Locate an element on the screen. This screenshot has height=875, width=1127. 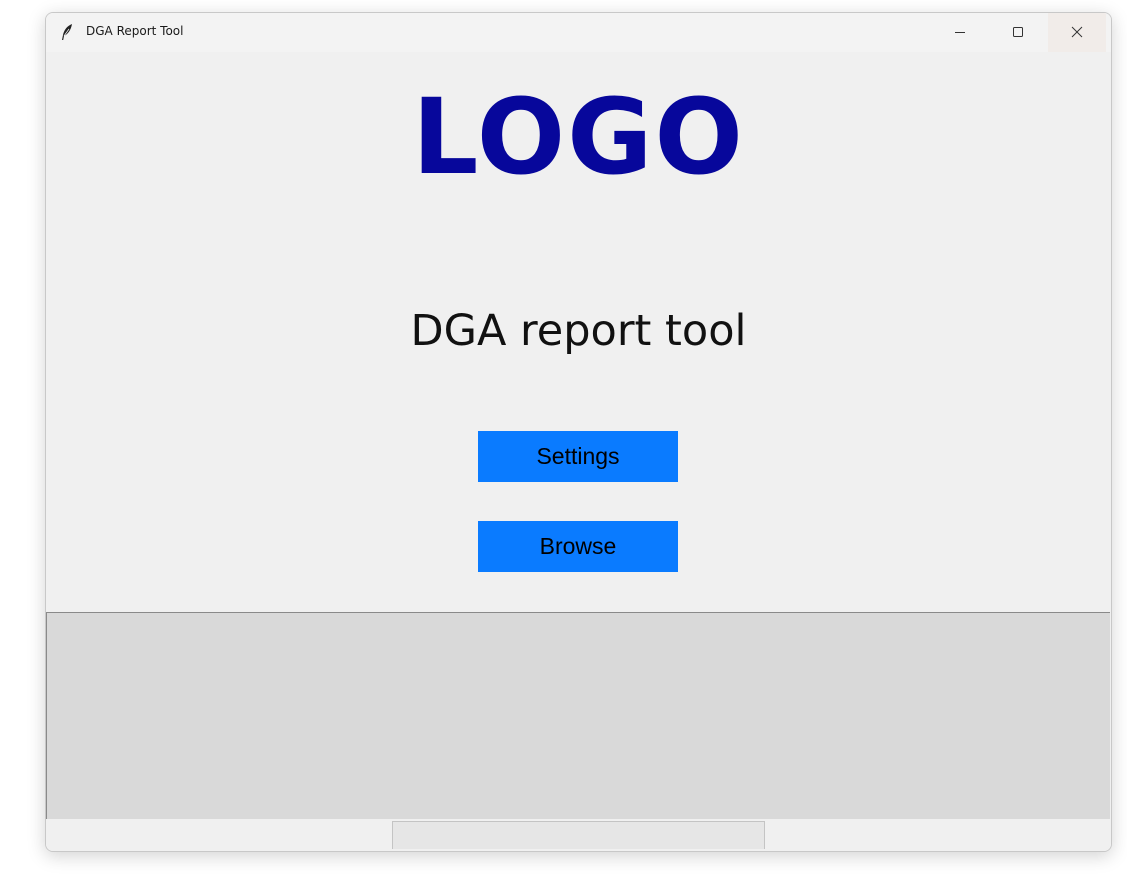
scrollbar-thumb is located at coordinates (578, 835).